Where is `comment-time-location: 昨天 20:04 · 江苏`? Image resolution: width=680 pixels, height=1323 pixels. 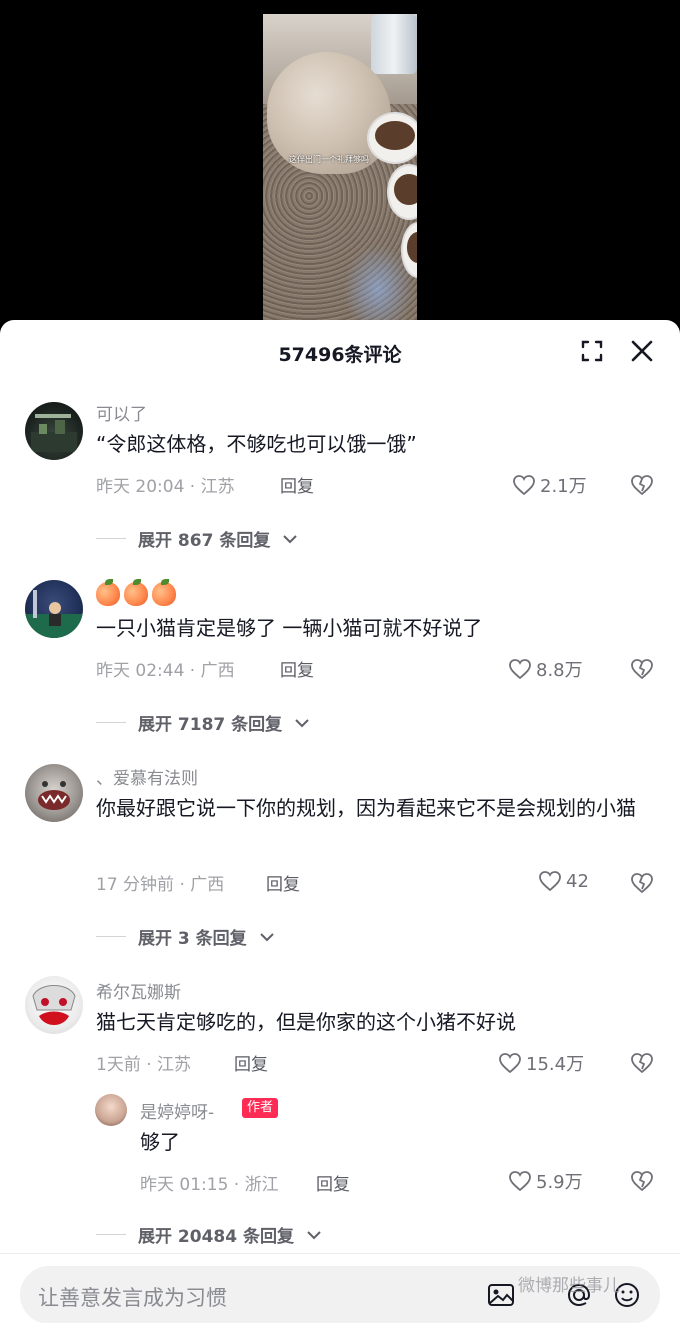
comment-time-location: 昨天 20:04 · 江苏 is located at coordinates (165, 487).